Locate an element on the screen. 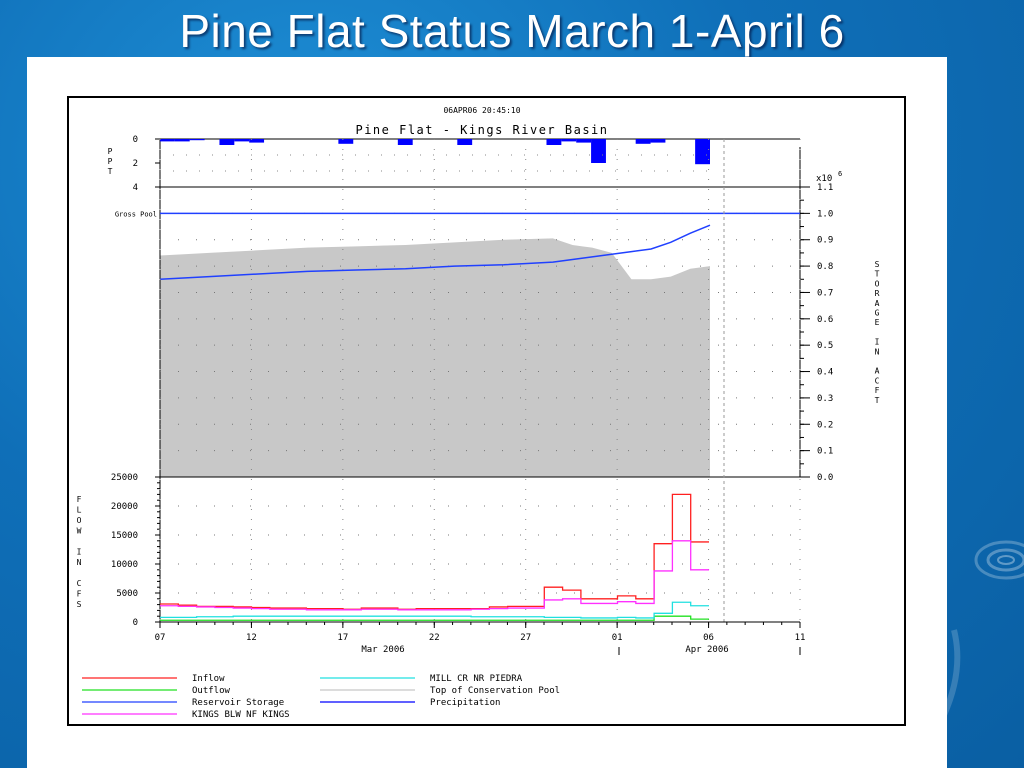 This screenshot has height=768, width=1024. flow-x-tick-label: 06 is located at coordinates (708, 638).